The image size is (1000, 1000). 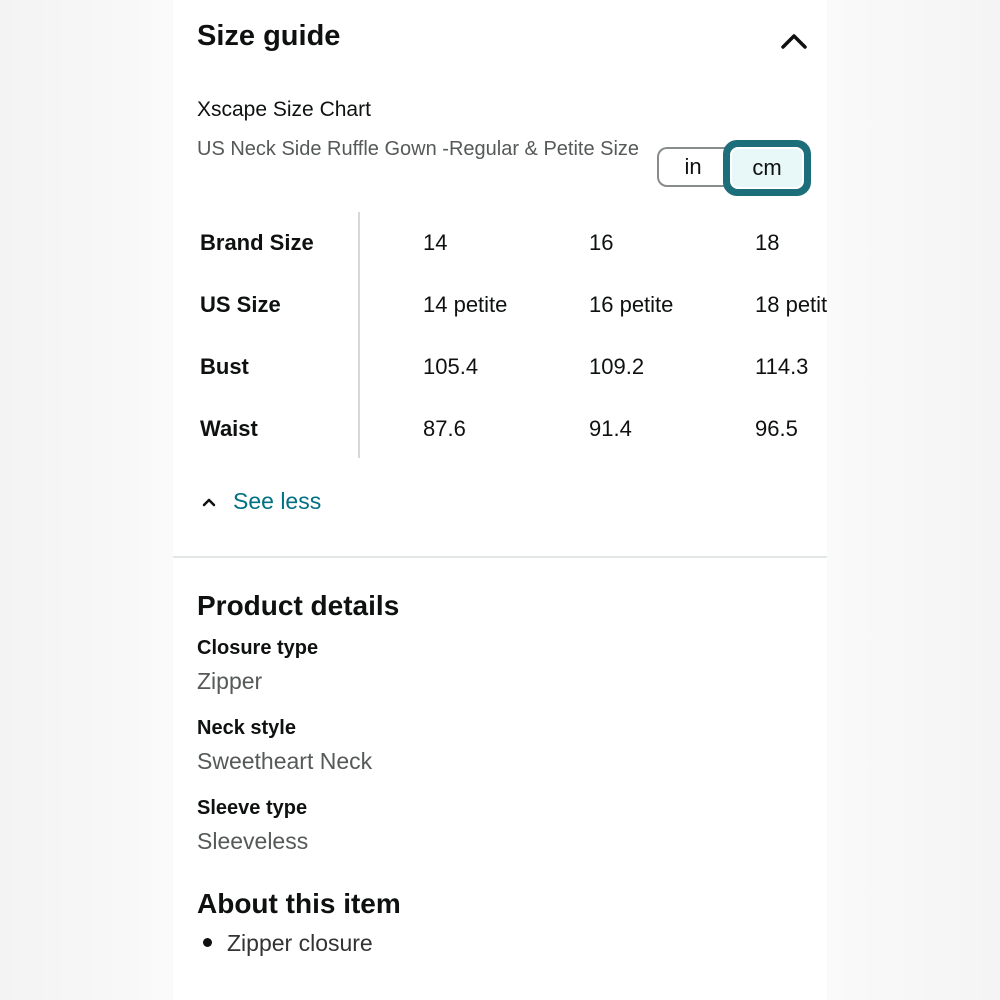 What do you see at coordinates (444, 428) in the screenshot?
I see `table-cell: 87.6` at bounding box center [444, 428].